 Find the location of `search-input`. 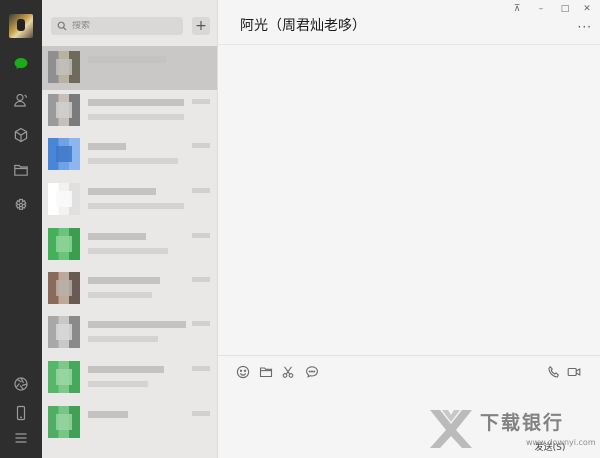

search-input is located at coordinates (127, 26).